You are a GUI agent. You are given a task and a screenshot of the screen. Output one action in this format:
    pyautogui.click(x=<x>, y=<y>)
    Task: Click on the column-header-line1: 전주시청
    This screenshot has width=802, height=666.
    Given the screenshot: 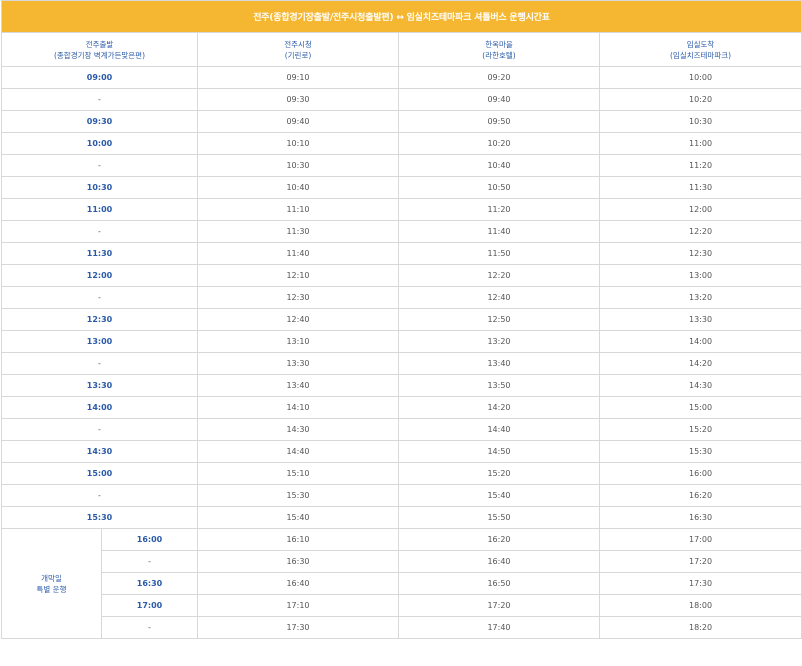 What is the action you would take?
    pyautogui.click(x=298, y=44)
    